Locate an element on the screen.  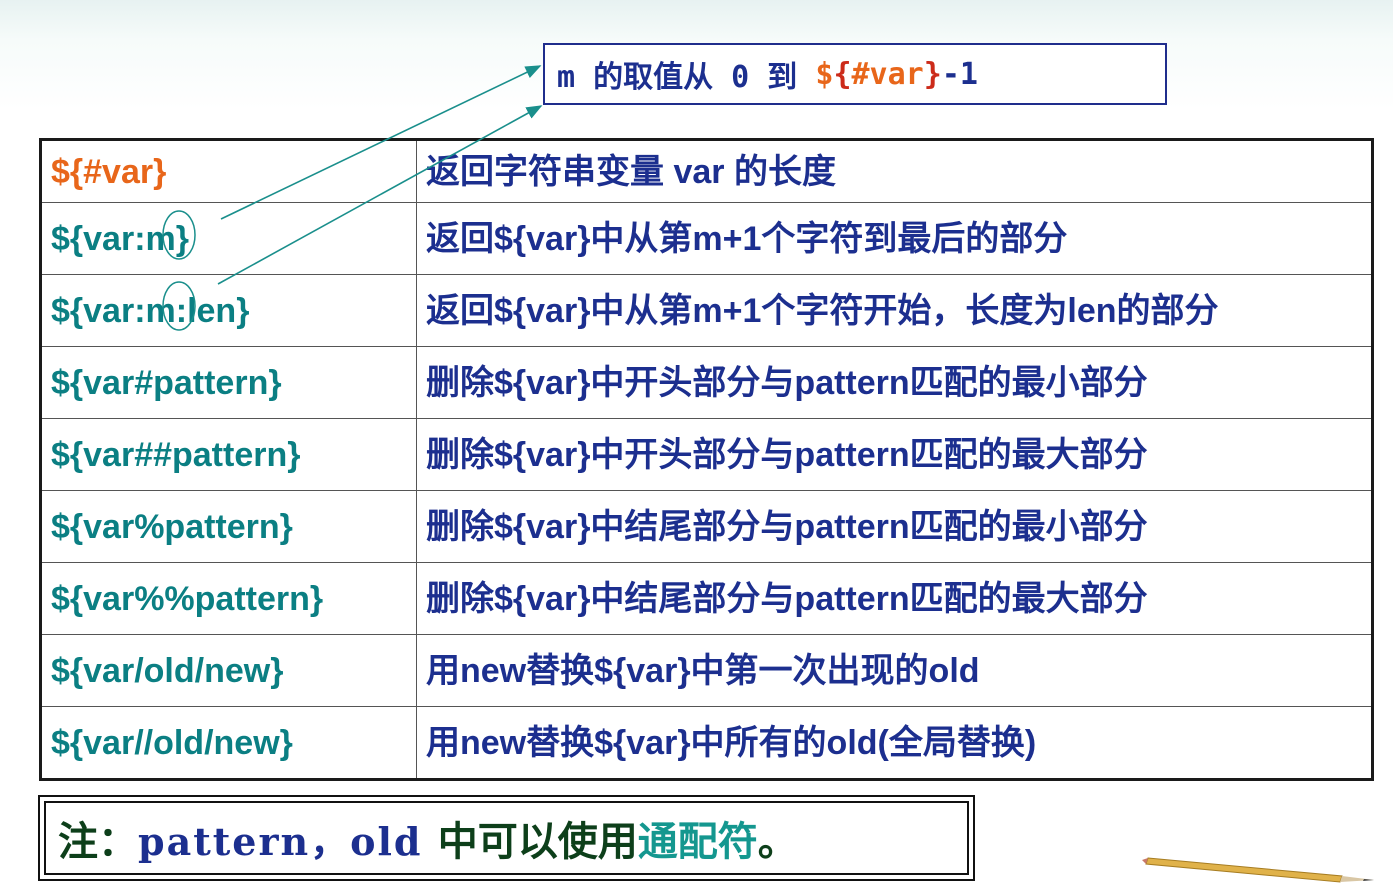
callout-dollar: $ is located at coordinates (824, 74).